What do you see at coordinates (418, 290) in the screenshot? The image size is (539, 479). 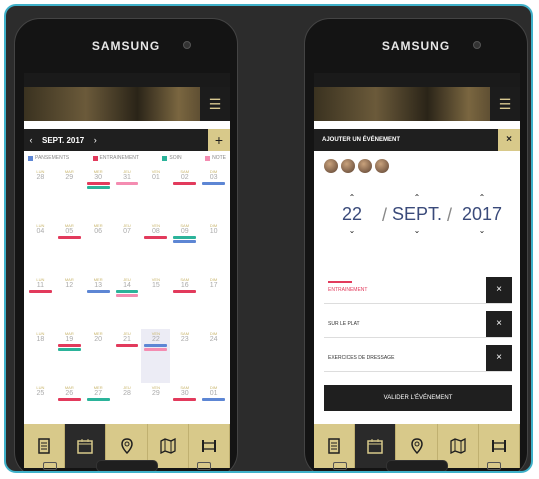 I see `event-row: ENTRAINEMENT ×` at bounding box center [418, 290].